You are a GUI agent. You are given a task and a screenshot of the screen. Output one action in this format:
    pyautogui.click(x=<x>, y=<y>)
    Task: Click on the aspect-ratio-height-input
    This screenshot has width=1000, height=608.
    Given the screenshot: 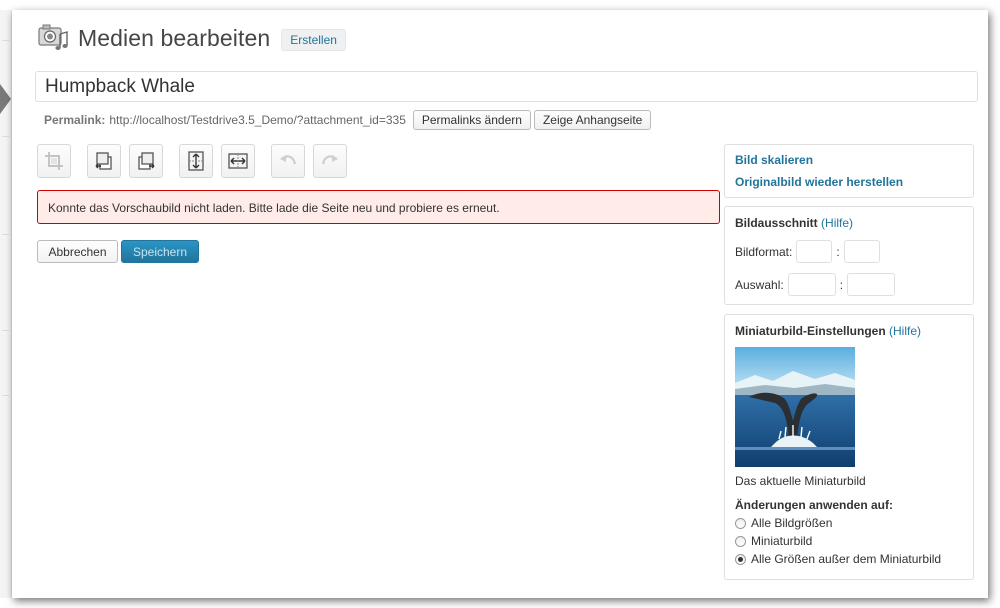 What is the action you would take?
    pyautogui.click(x=861, y=251)
    